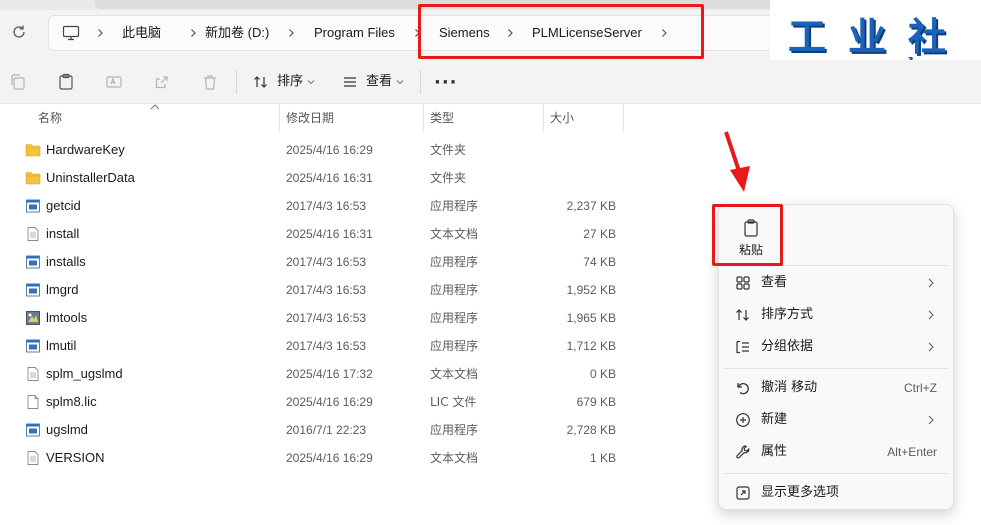 The image size is (981, 525). I want to click on menu-item-label: 属性, so click(774, 451).